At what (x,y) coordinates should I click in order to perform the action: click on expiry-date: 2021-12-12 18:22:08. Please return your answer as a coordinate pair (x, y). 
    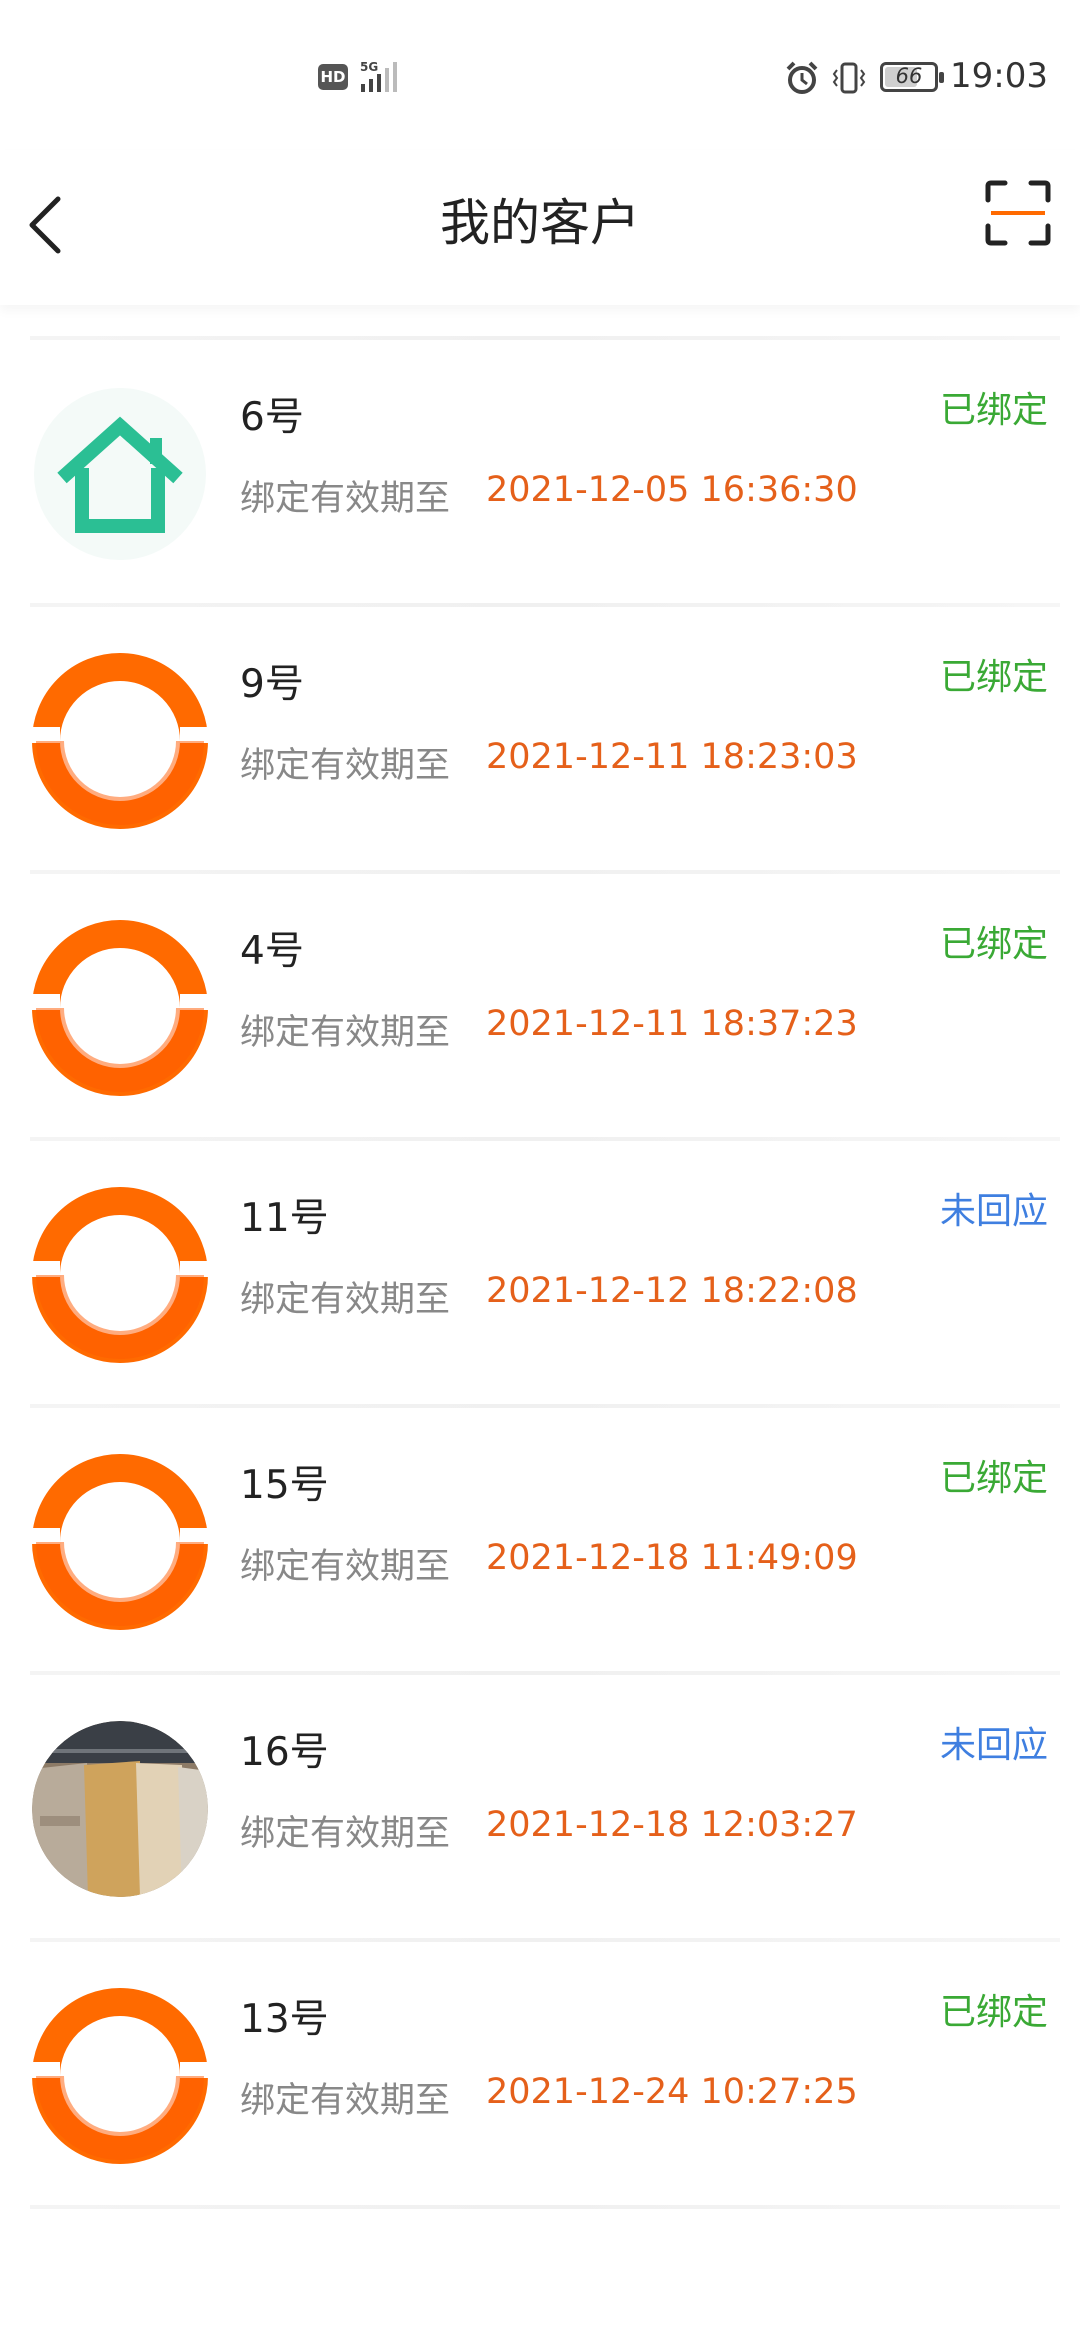
    Looking at the image, I should click on (672, 1291).